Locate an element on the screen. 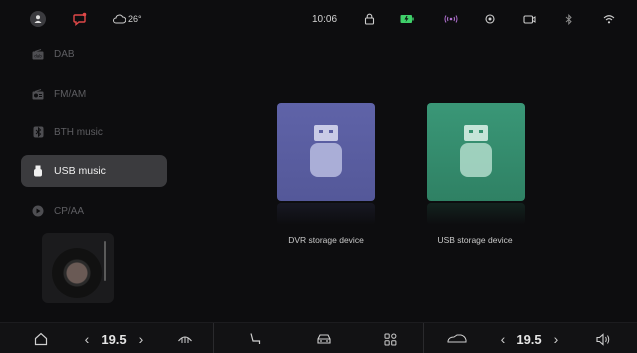  home-icon is located at coordinates (41, 339).